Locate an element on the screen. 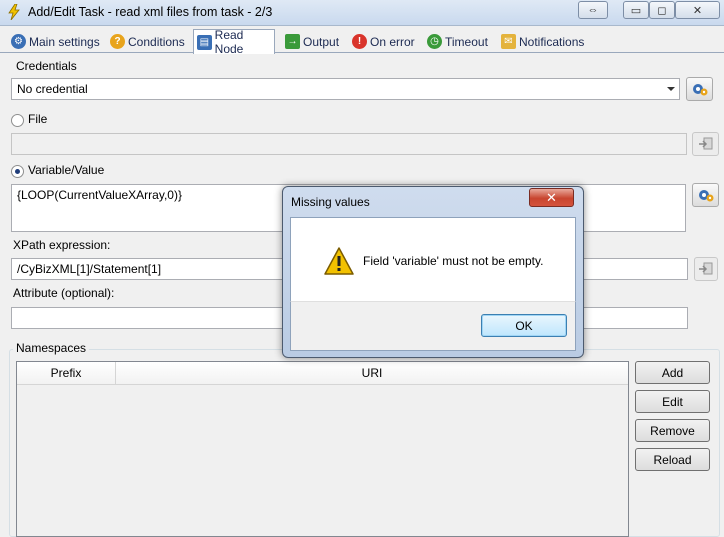 The width and height of the screenshot is (724, 537). tab-read-node: ▤ Read Node is located at coordinates (234, 42).